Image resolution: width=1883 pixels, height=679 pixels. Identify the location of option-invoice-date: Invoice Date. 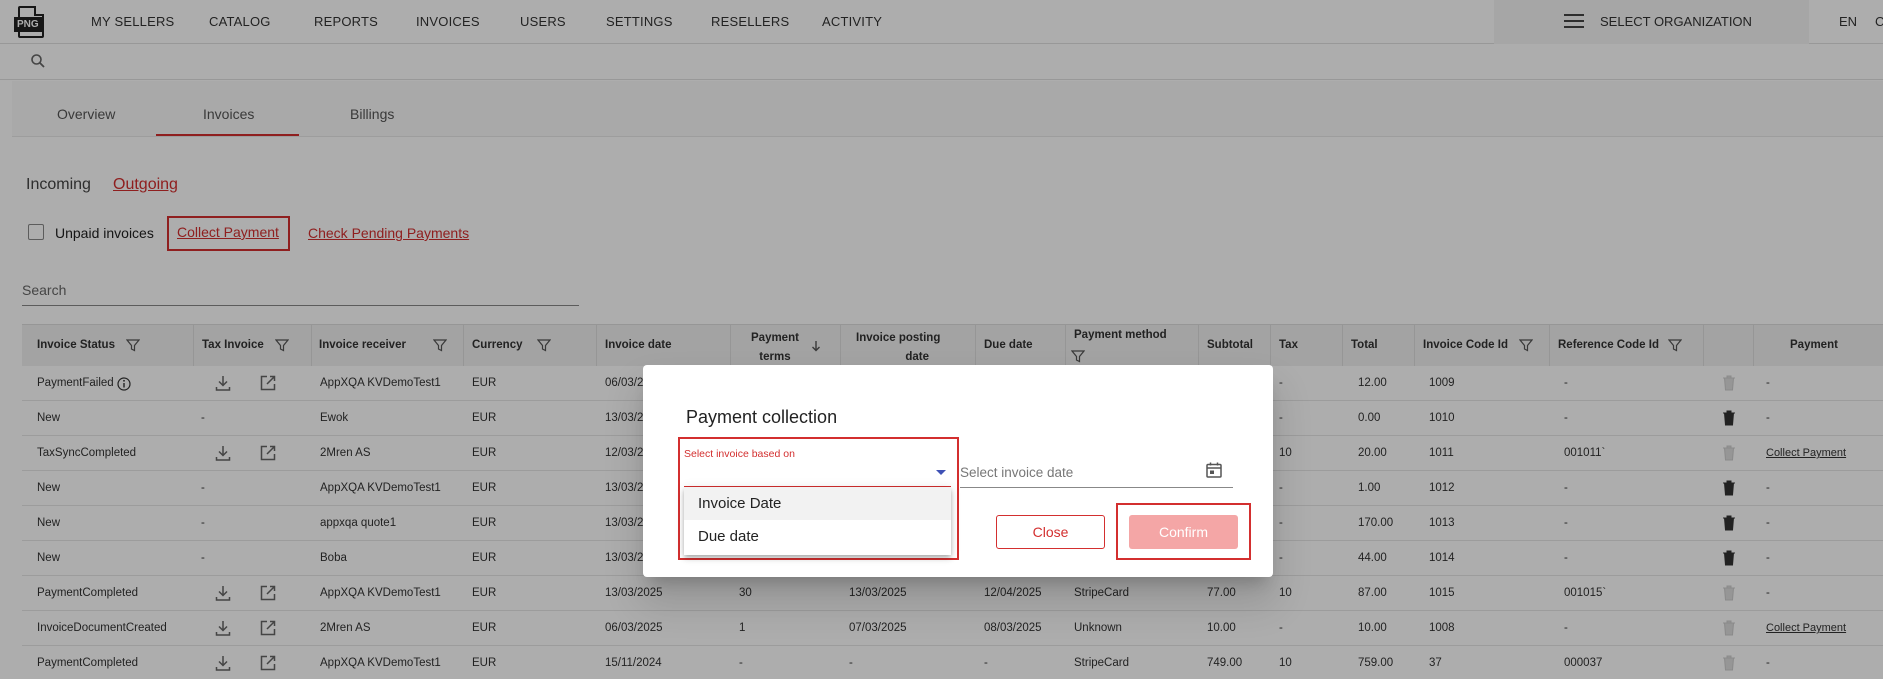
(817, 503).